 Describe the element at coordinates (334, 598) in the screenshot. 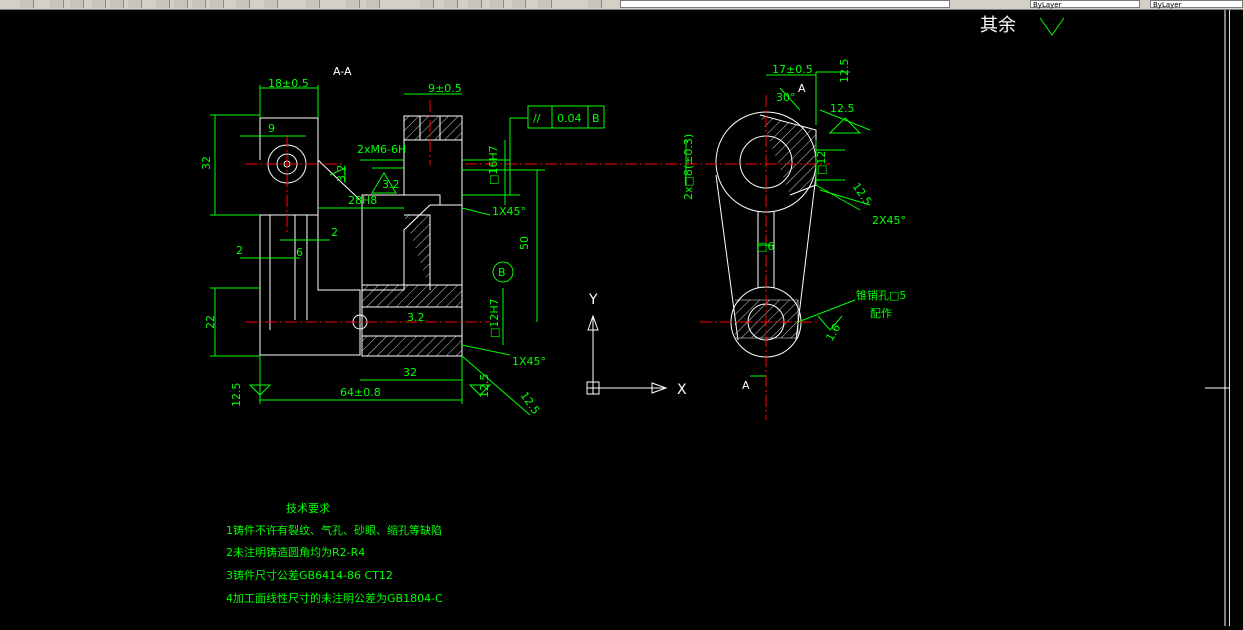

I see `notes-line-4: 4加工面线性尺寸的未注明公差为GB1804-C` at that location.